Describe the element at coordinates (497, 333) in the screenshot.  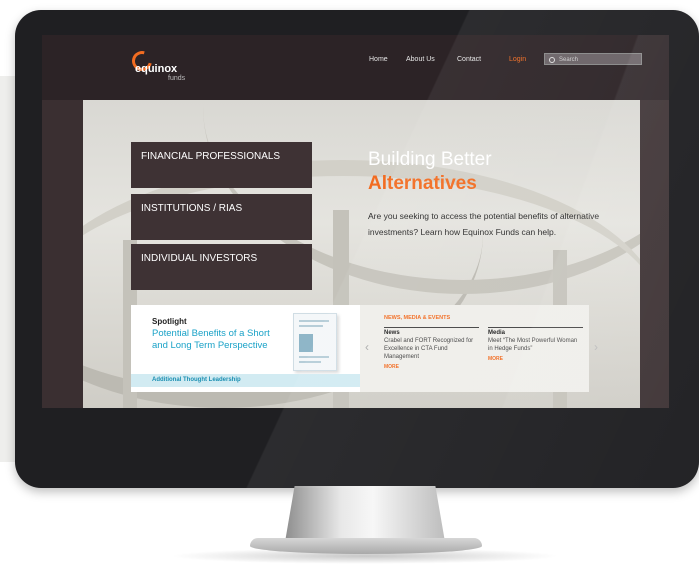
I see `media-heading: Media` at that location.